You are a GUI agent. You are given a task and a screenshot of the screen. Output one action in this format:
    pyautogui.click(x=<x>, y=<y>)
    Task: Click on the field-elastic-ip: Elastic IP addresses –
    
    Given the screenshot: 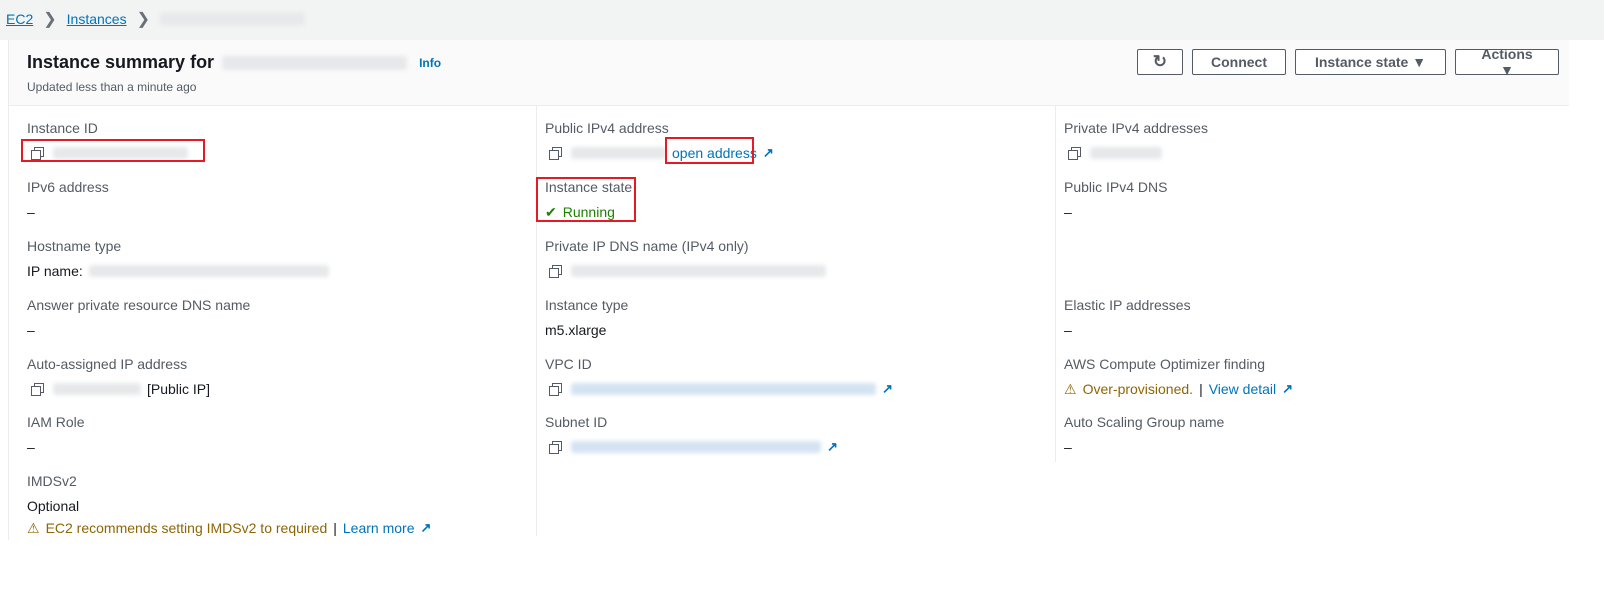 What is the action you would take?
    pyautogui.click(x=1127, y=317)
    